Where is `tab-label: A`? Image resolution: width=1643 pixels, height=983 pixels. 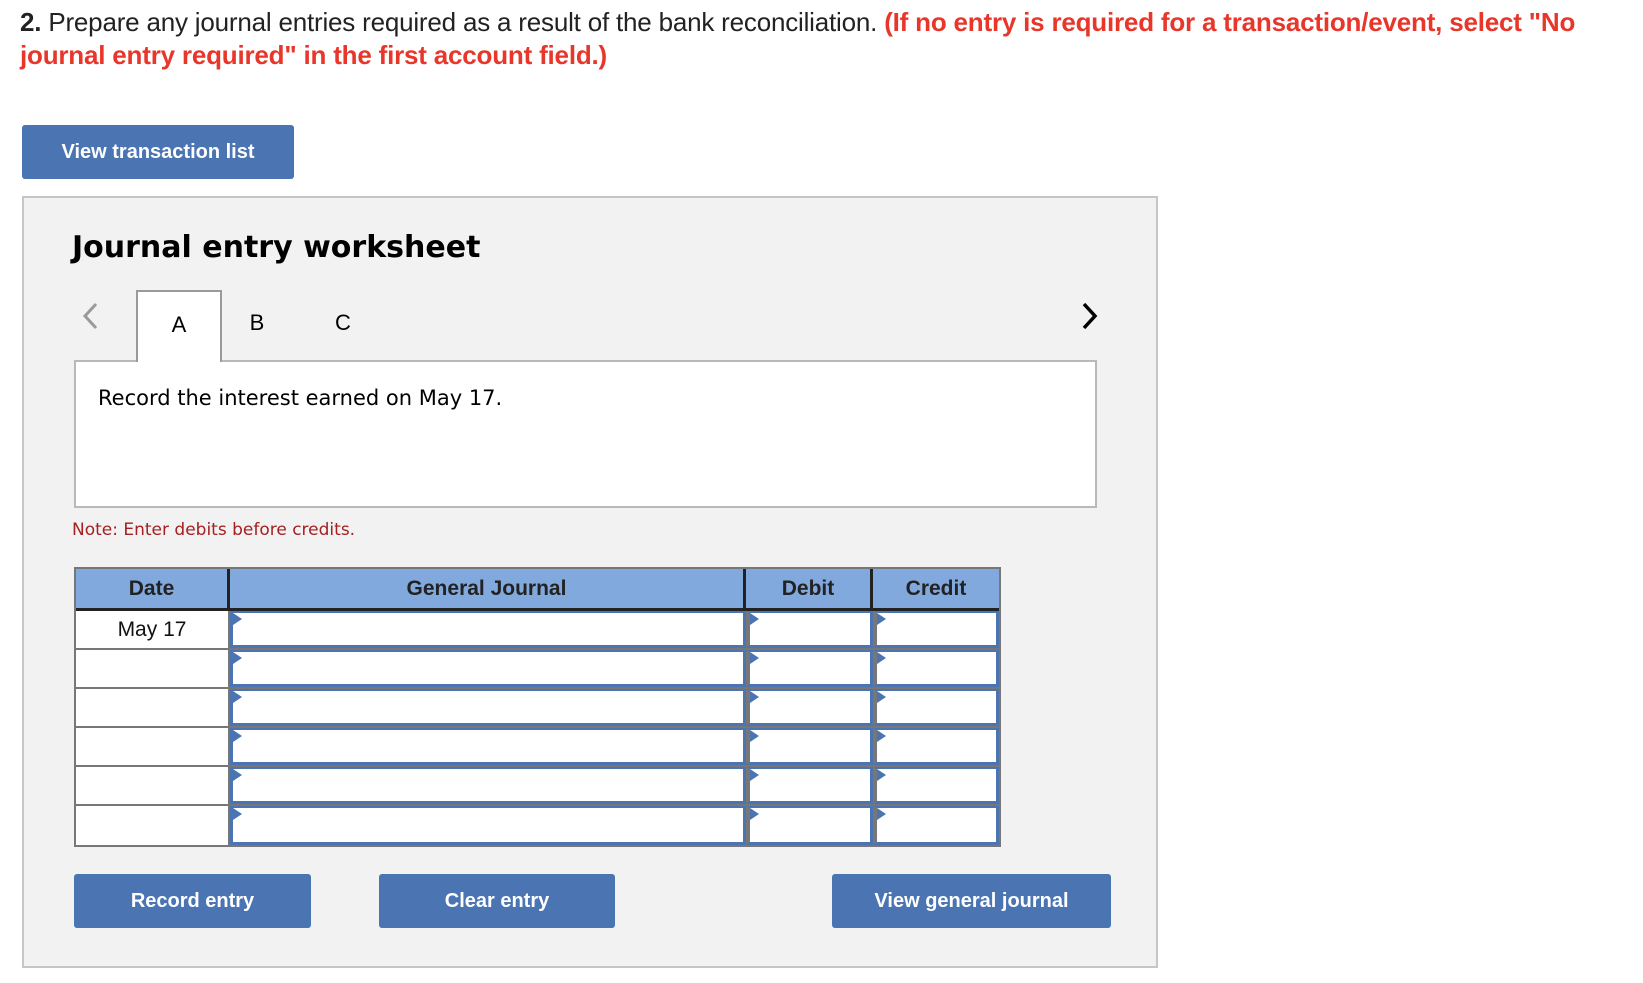 tab-label: A is located at coordinates (179, 324).